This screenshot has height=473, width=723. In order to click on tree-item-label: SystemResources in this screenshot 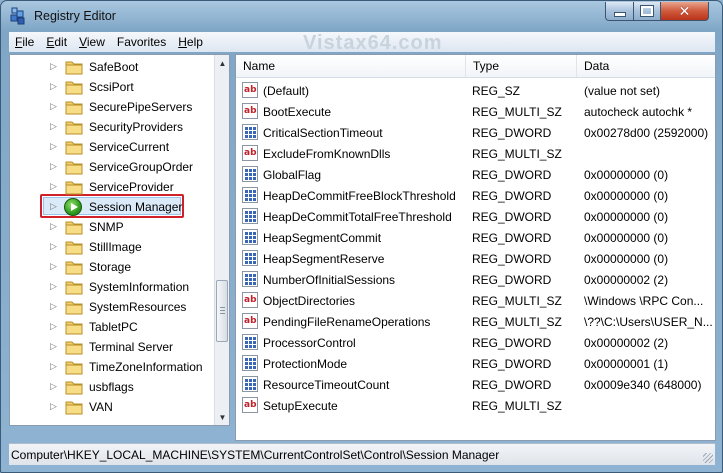, I will do `click(138, 307)`.